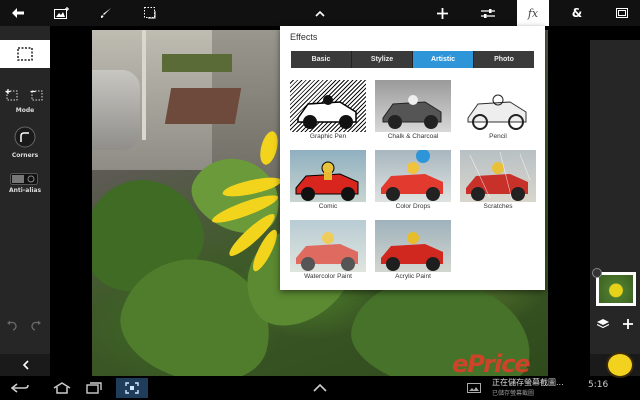 This screenshot has height=400, width=640. Describe the element at coordinates (37, 95) in the screenshot. I see `subtract-selection-icon` at that location.